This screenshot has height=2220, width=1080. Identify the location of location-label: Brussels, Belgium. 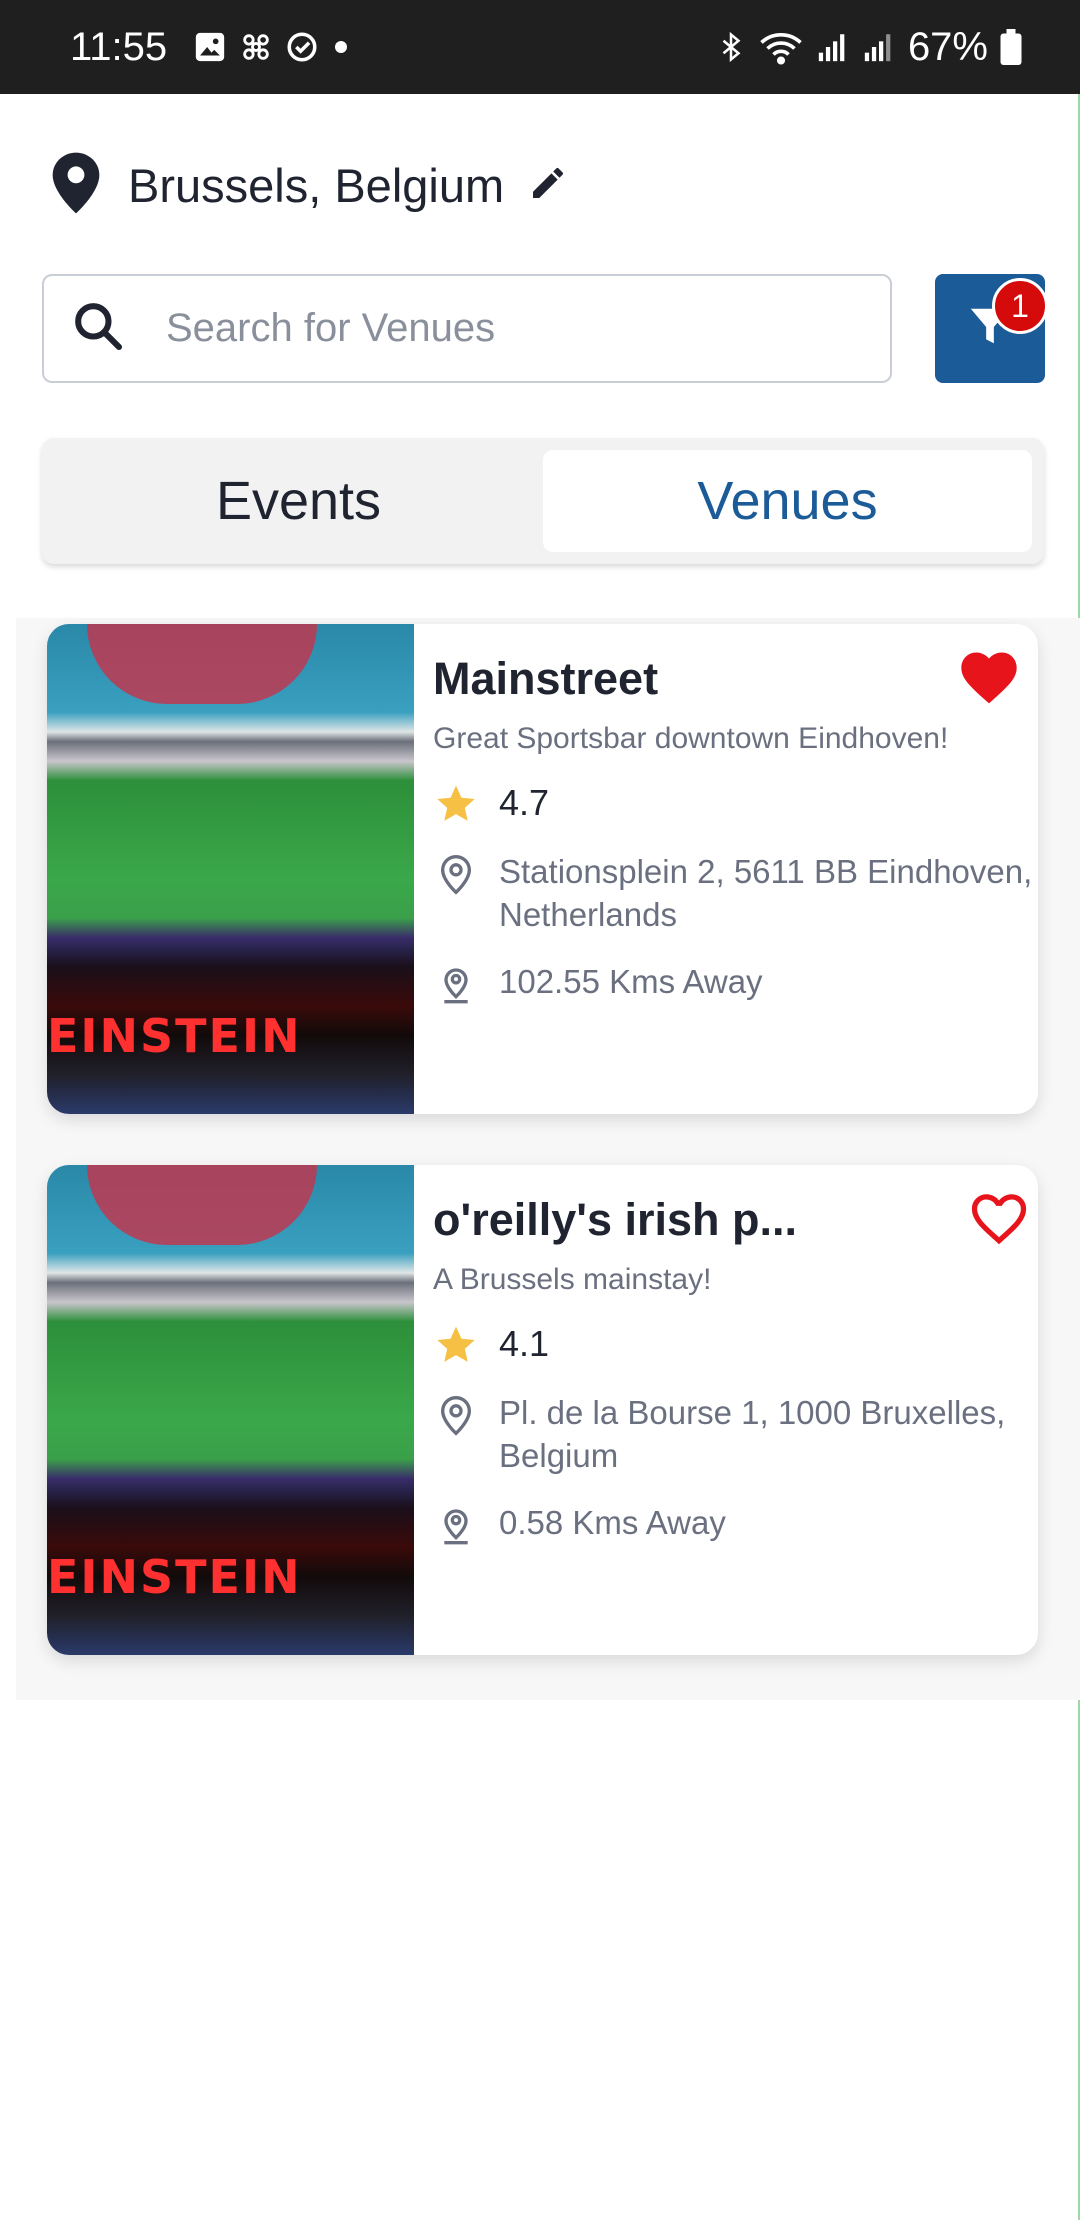
(316, 185).